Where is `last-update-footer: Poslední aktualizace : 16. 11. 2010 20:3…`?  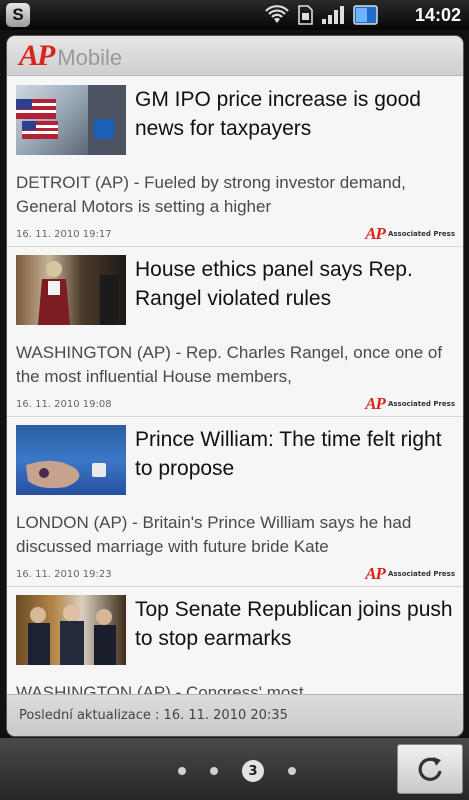
last-update-footer: Poslední aktualizace : 16. 11. 2010 20:3… is located at coordinates (235, 715).